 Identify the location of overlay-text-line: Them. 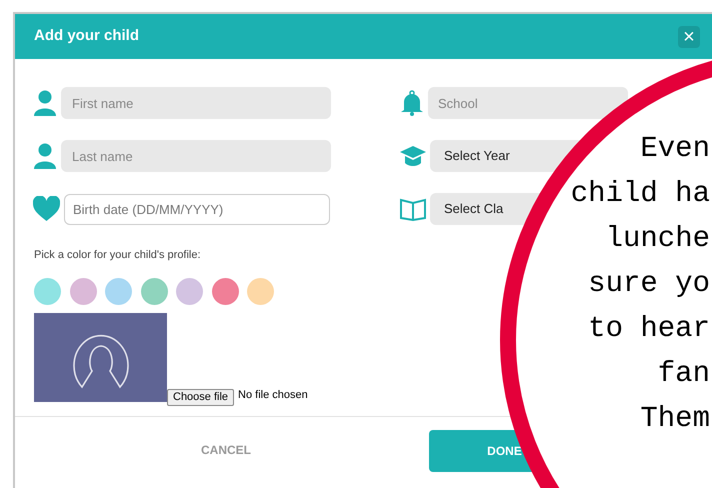
(675, 419).